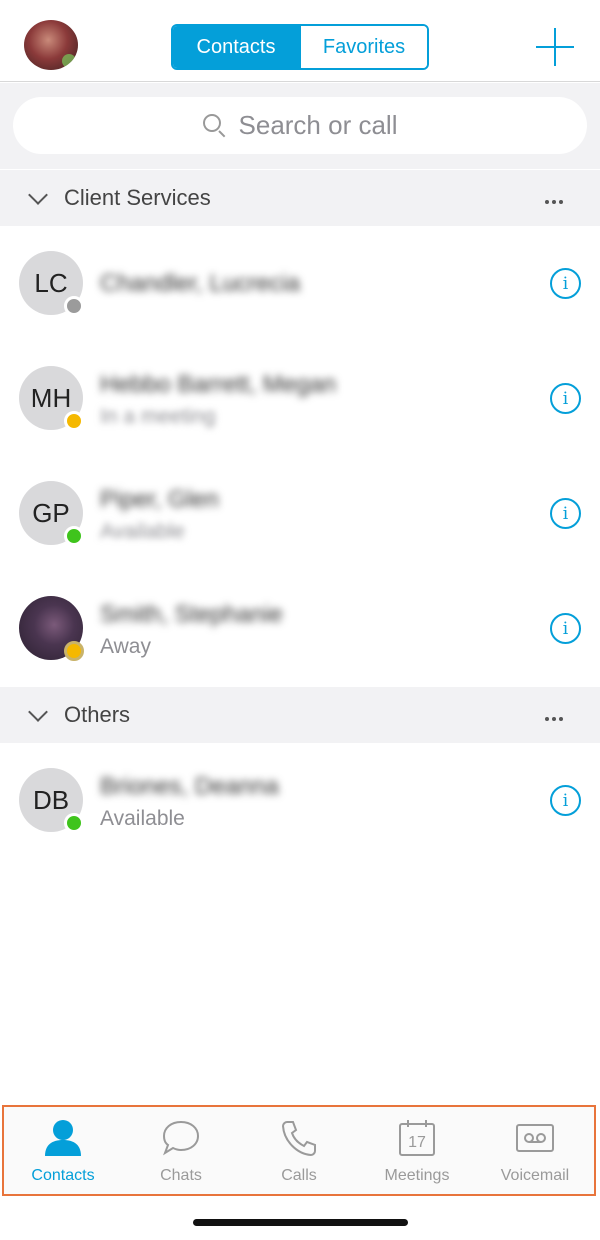 Image resolution: width=600 pixels, height=1240 pixels. I want to click on presence-offline-icon, so click(74, 306).